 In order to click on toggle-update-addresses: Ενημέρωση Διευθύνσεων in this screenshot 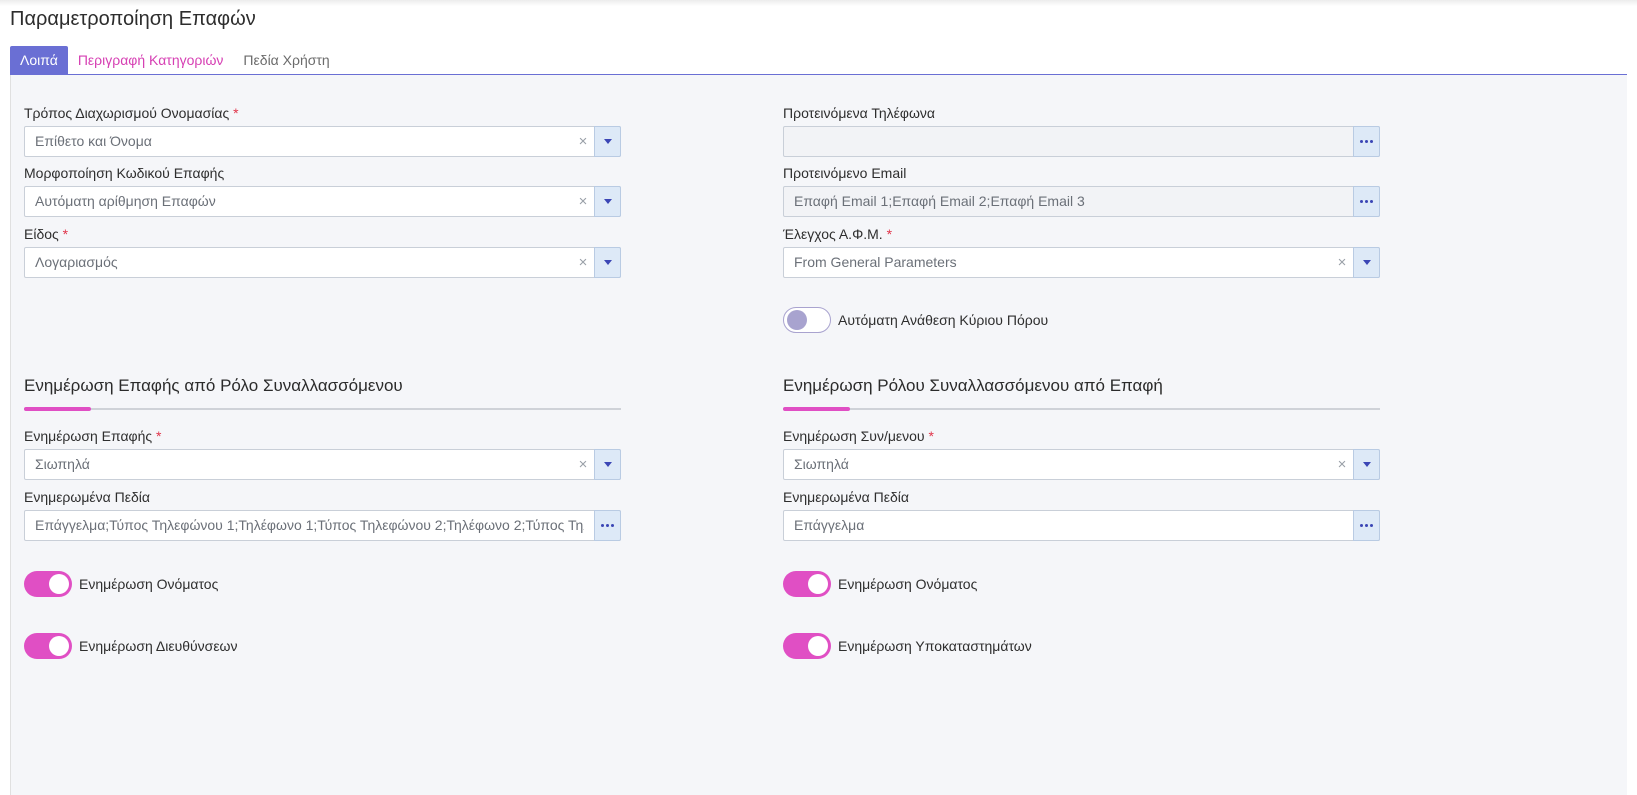, I will do `click(130, 646)`.